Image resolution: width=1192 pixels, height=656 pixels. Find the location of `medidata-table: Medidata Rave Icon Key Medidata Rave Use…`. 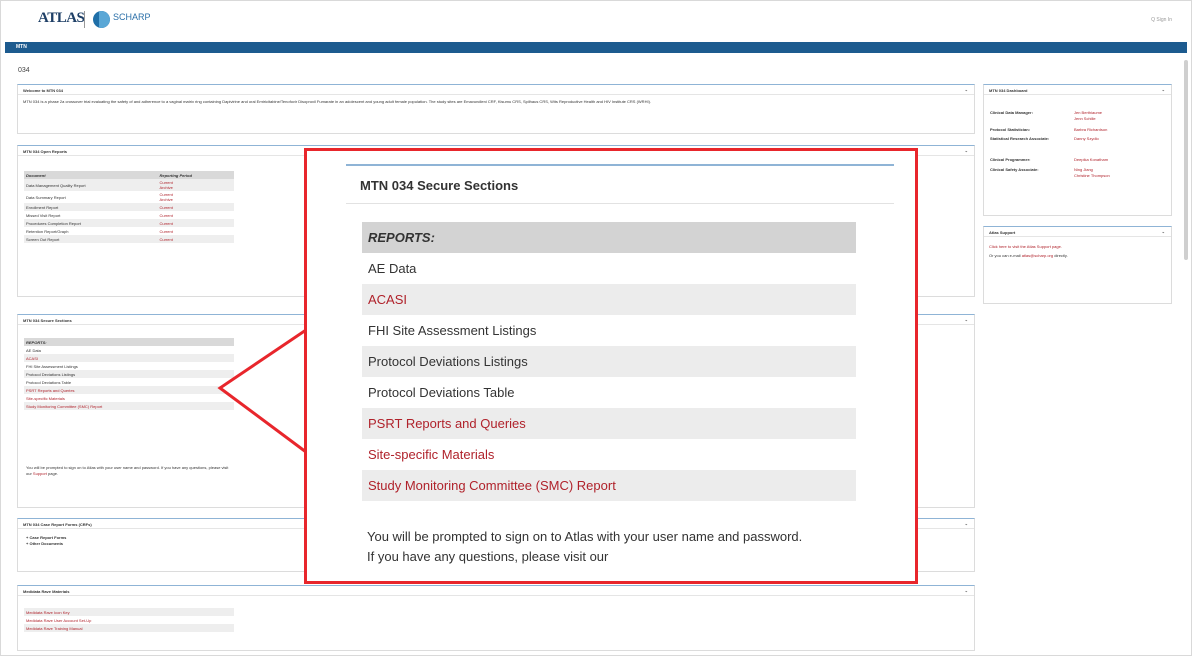

medidata-table: Medidata Rave Icon Key Medidata Rave Use… is located at coordinates (129, 620).